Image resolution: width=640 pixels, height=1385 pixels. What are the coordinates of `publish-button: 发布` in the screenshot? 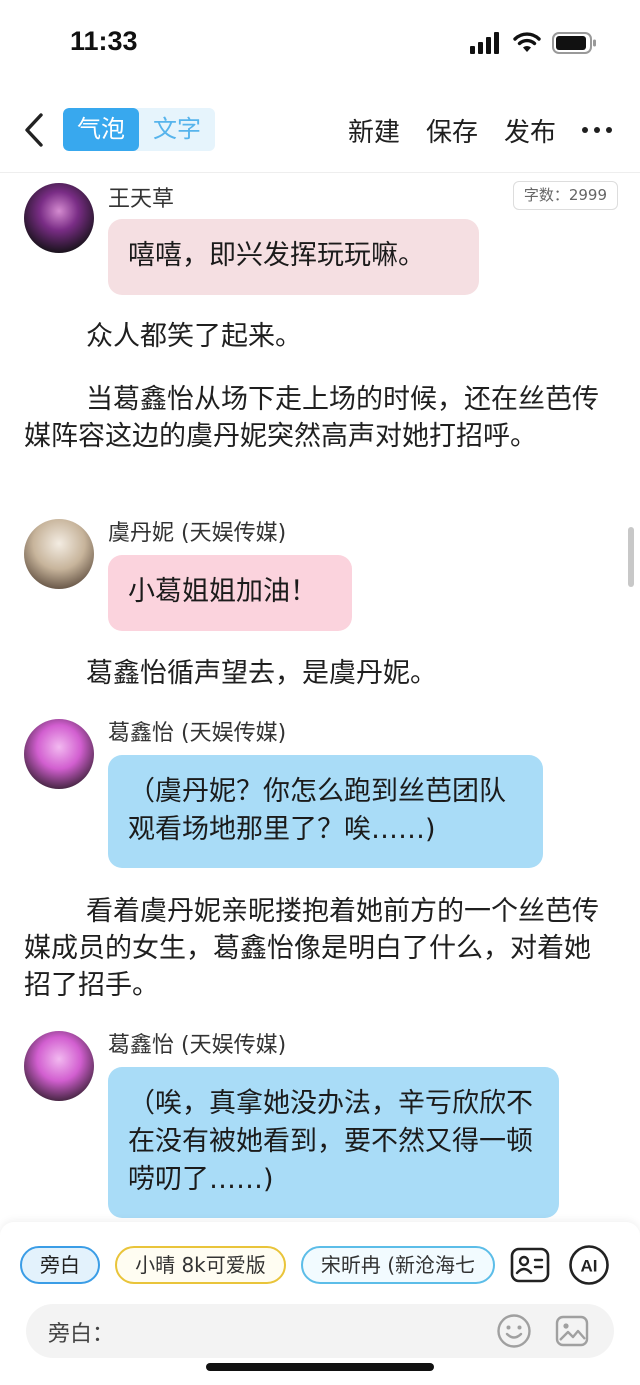 It's located at (530, 130).